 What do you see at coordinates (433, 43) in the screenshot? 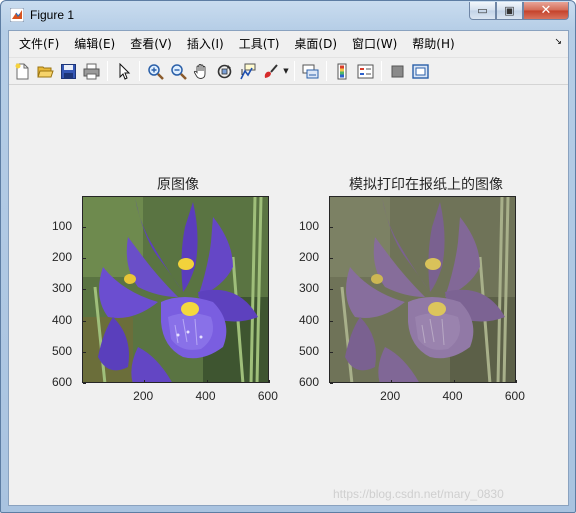
I see `menu-help: 帮助(H)` at bounding box center [433, 43].